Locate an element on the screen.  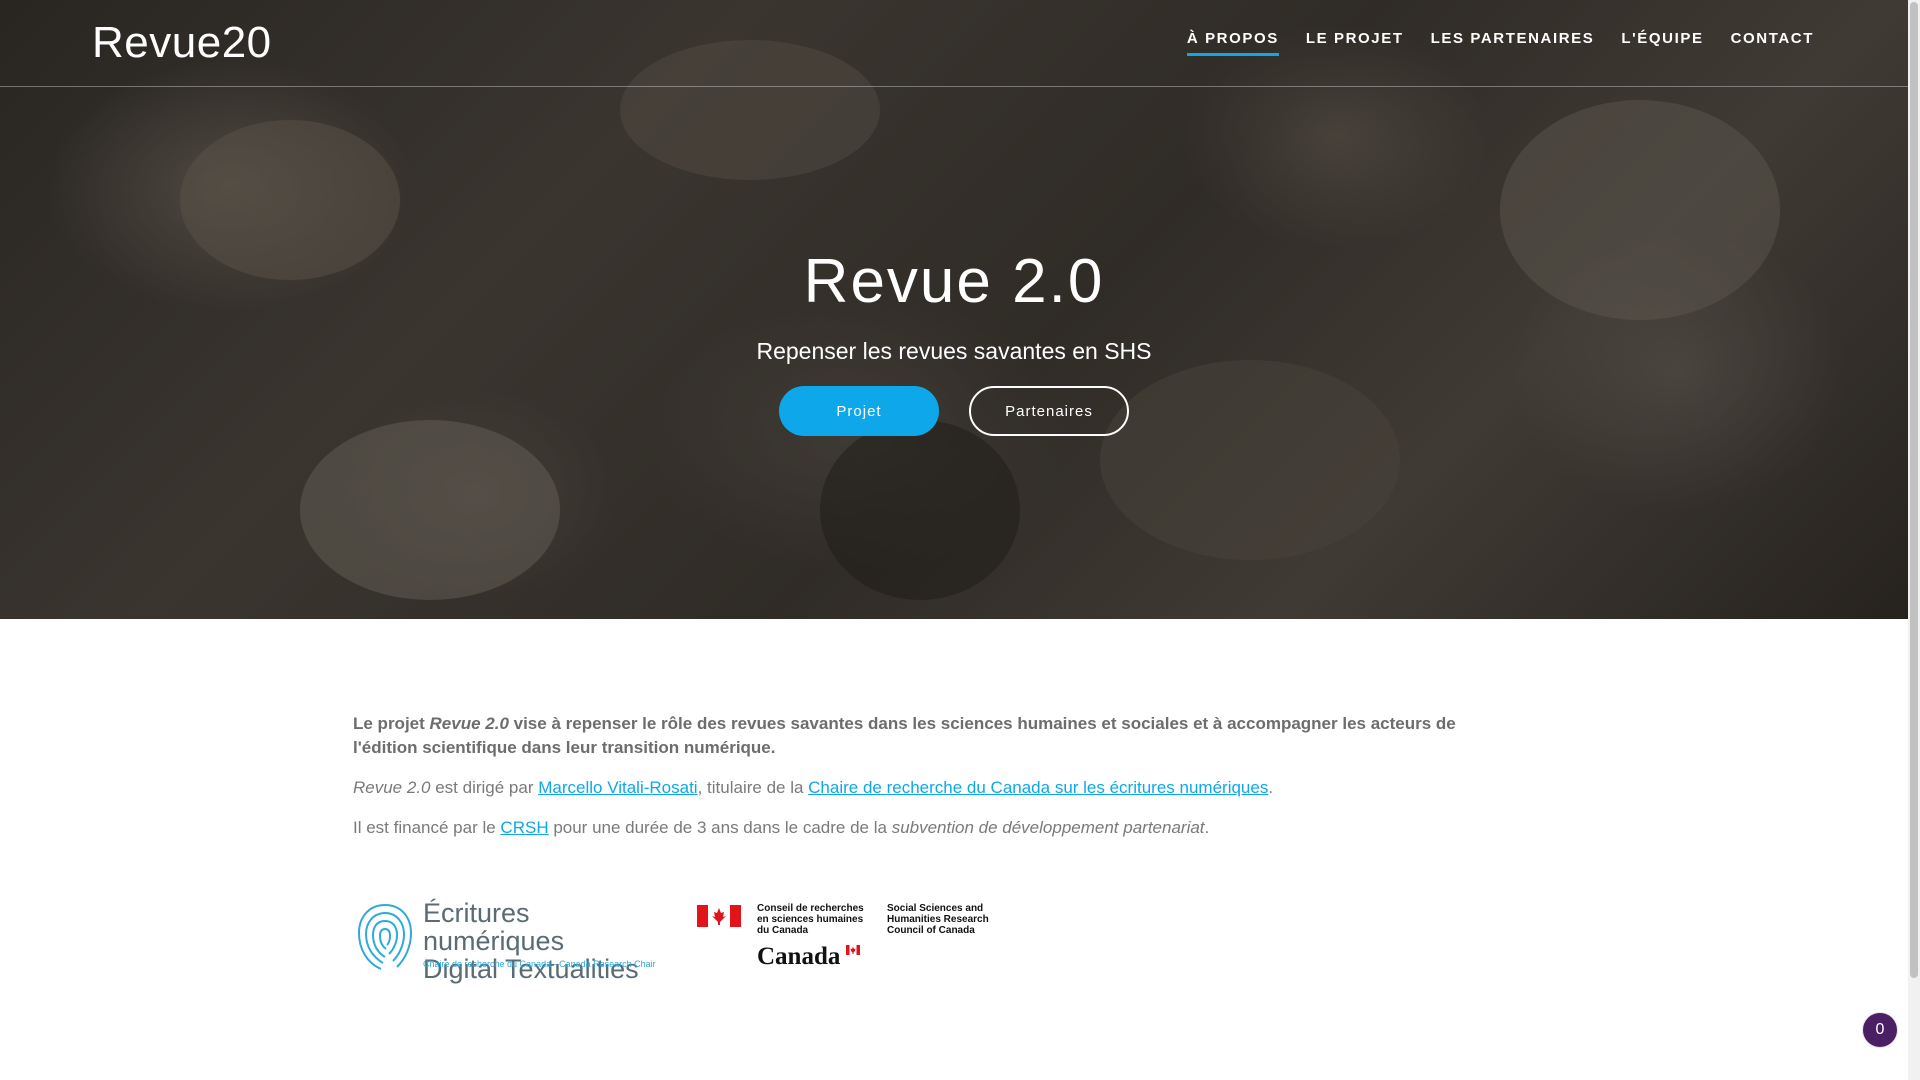
crsh-english-line2: Humanities Research is located at coordinates (938, 919).